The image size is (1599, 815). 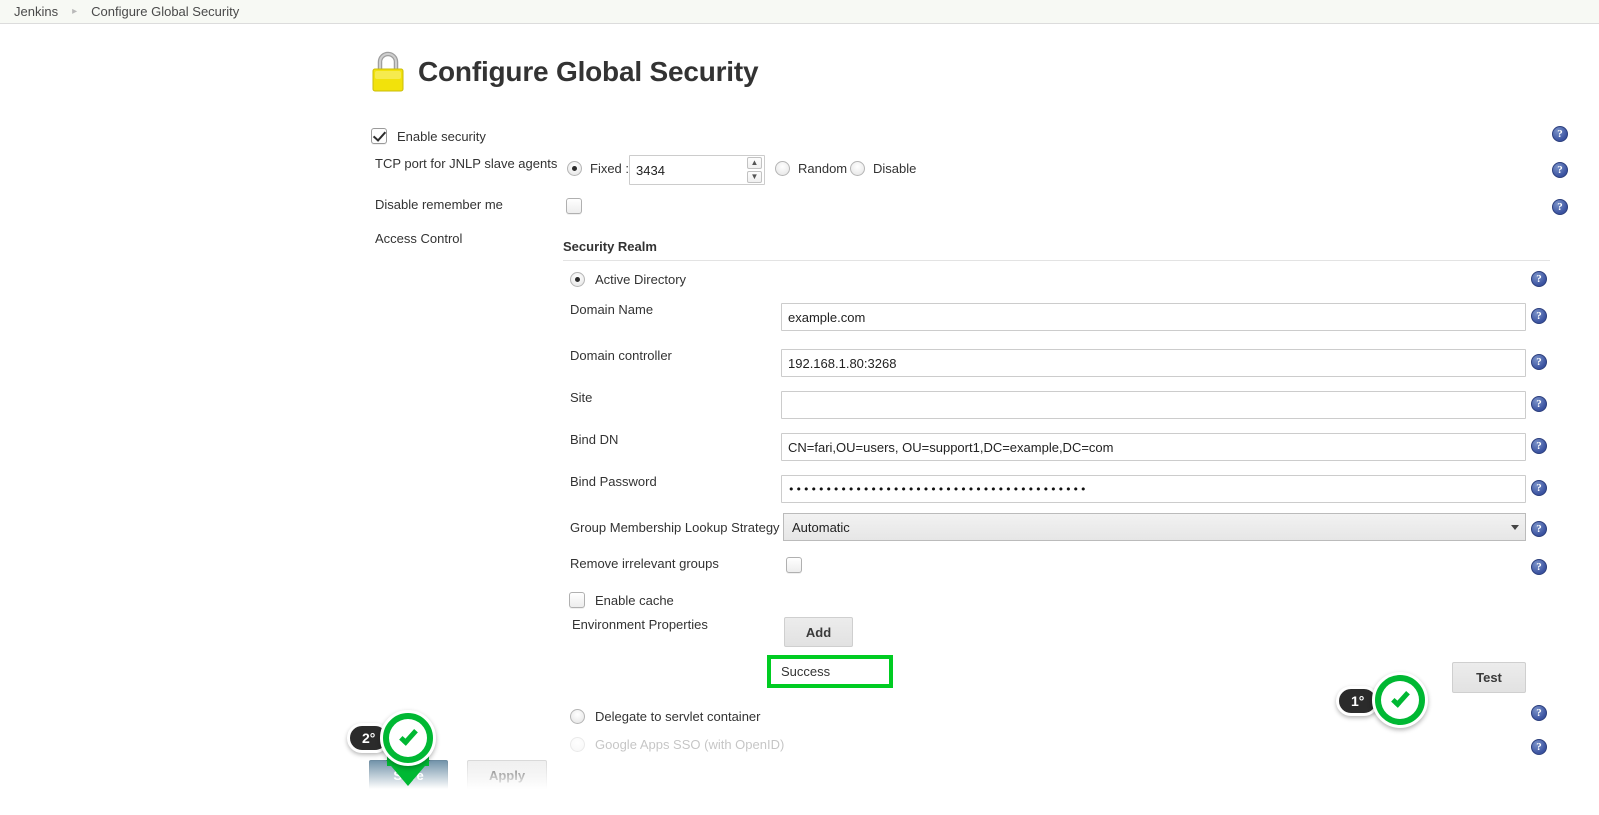 What do you see at coordinates (441, 136) in the screenshot?
I see `enable-security-label: Enable security` at bounding box center [441, 136].